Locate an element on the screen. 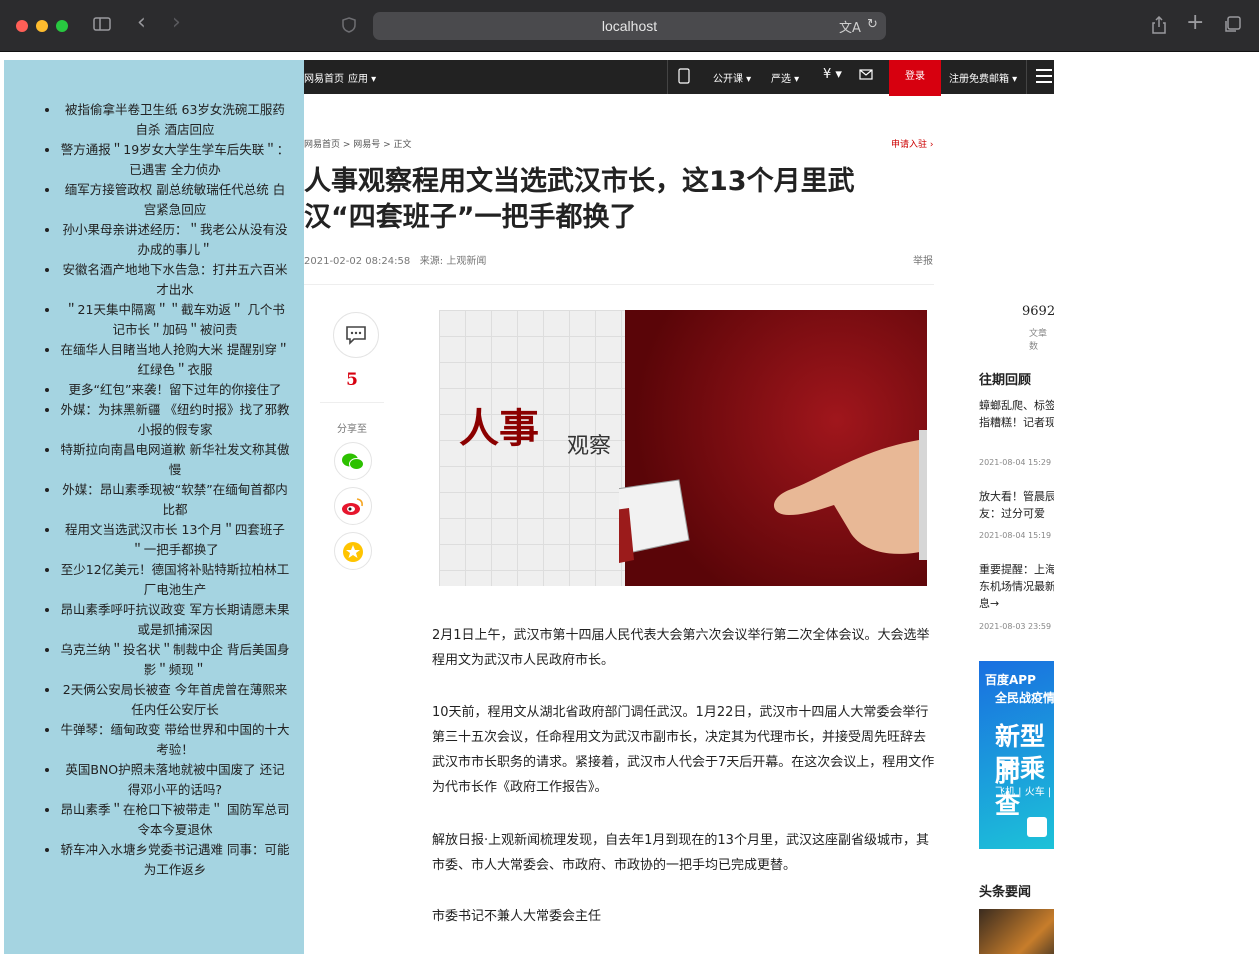 The image size is (1259, 954). privacy-shield-icon is located at coordinates (349, 27).